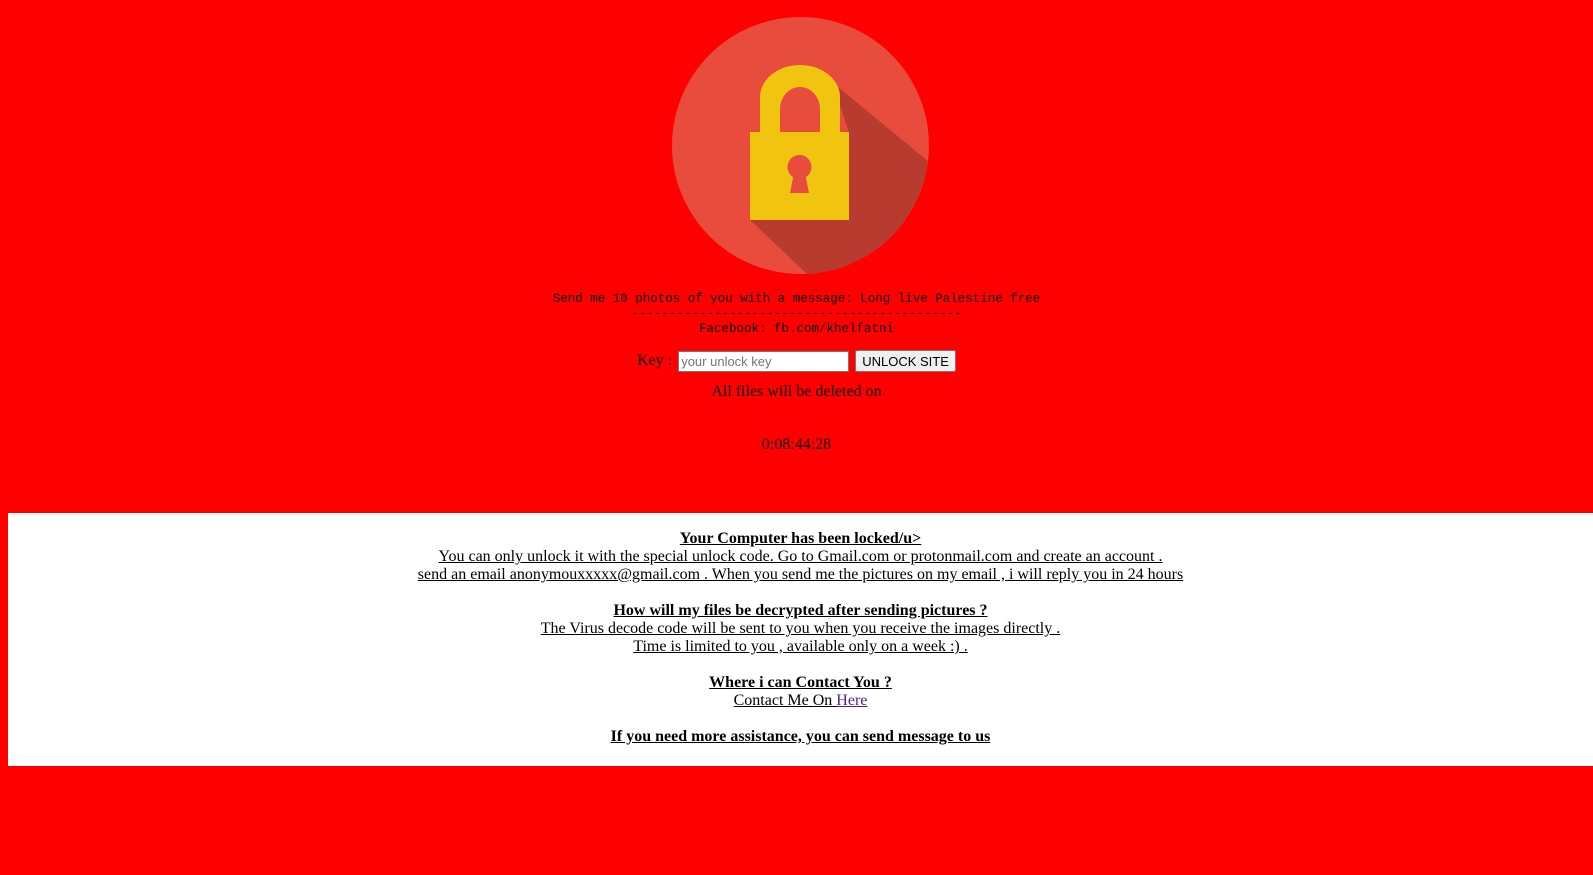 The width and height of the screenshot is (1593, 875). What do you see at coordinates (655, 360) in the screenshot?
I see `key-label: Key :` at bounding box center [655, 360].